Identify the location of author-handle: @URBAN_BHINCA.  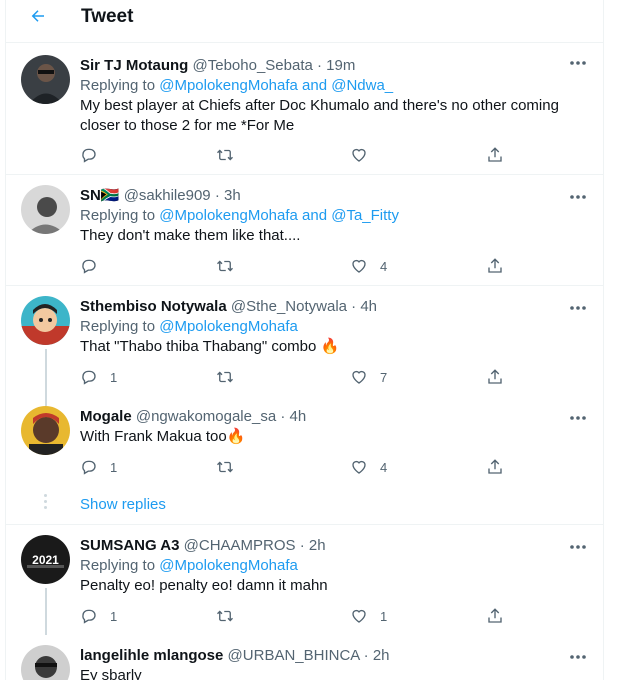
(294, 655).